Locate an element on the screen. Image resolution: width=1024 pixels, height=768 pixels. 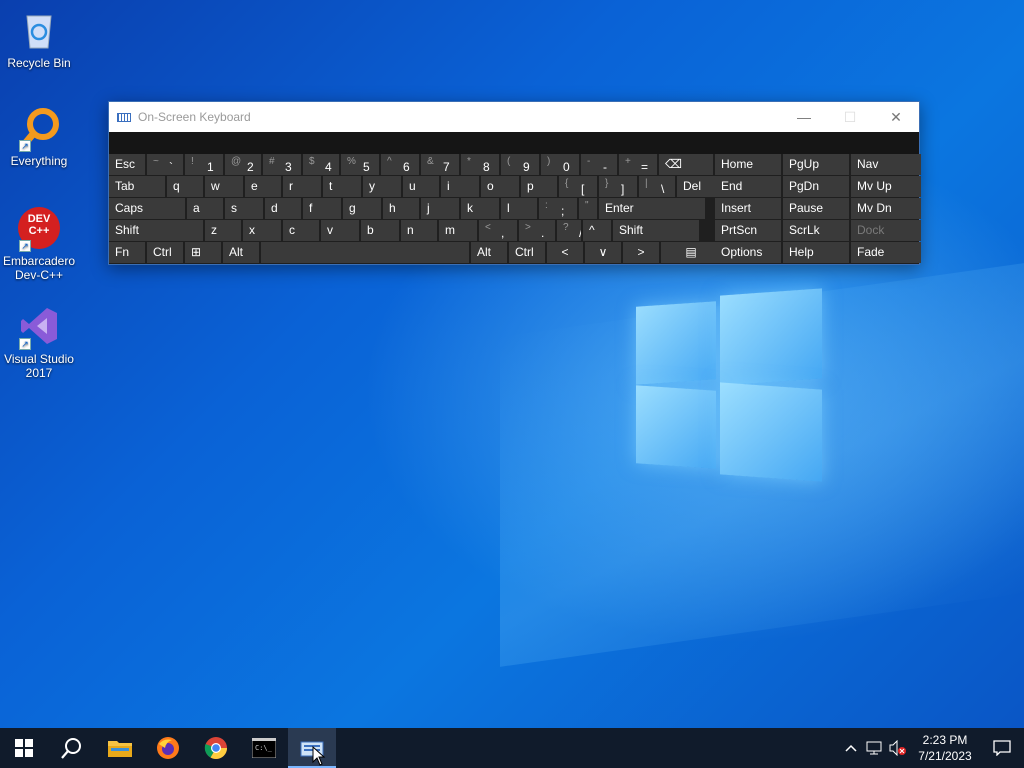
key-nav: Pause is located at coordinates (816, 208).